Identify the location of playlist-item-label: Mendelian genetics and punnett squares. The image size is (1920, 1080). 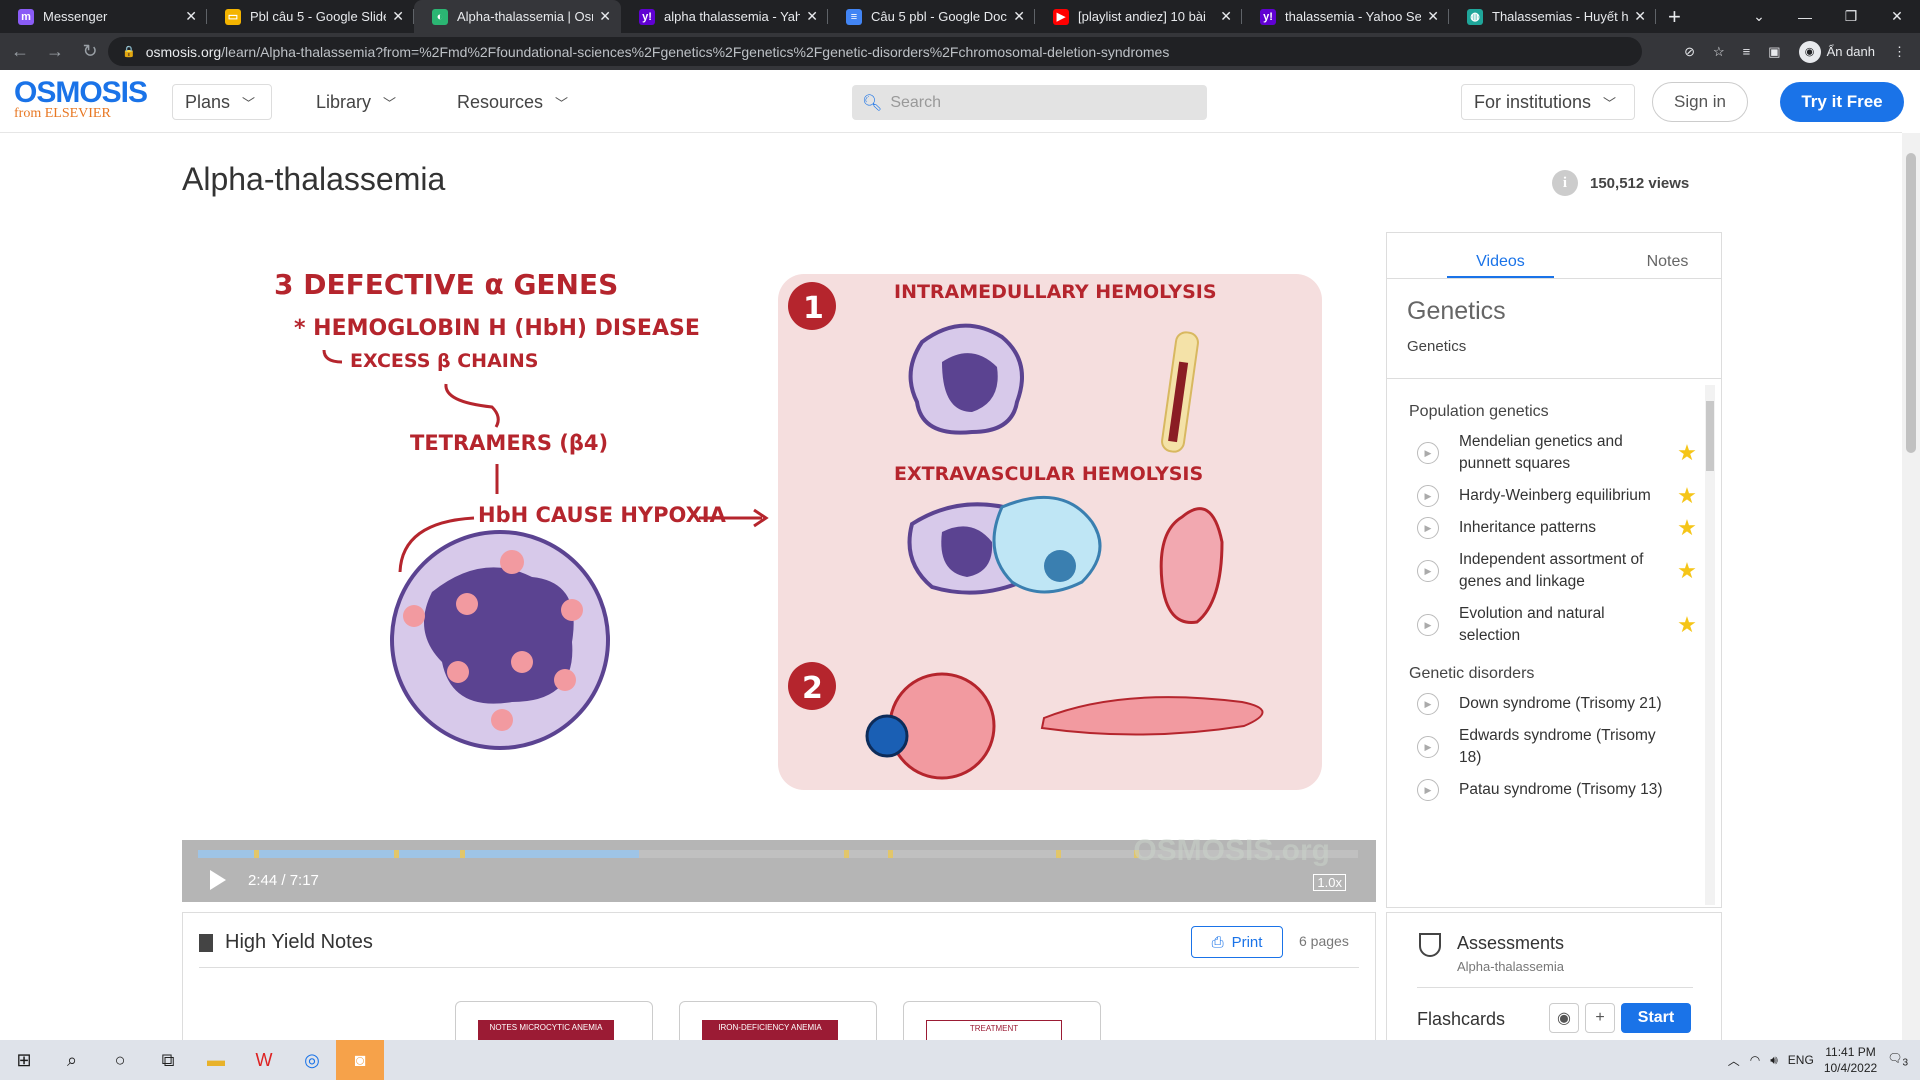
(1541, 452).